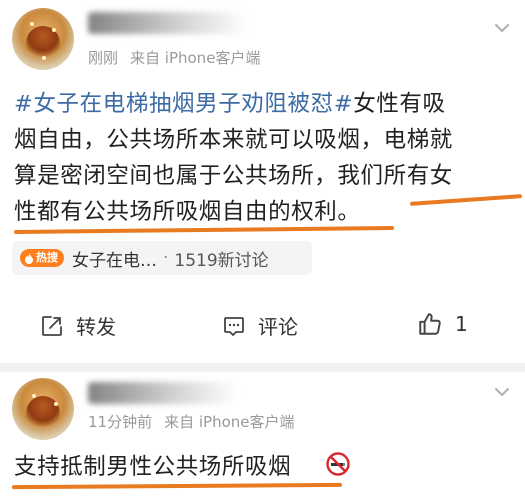 The width and height of the screenshot is (525, 502). What do you see at coordinates (42, 258) in the screenshot?
I see `hot-search-badge: 热搜` at bounding box center [42, 258].